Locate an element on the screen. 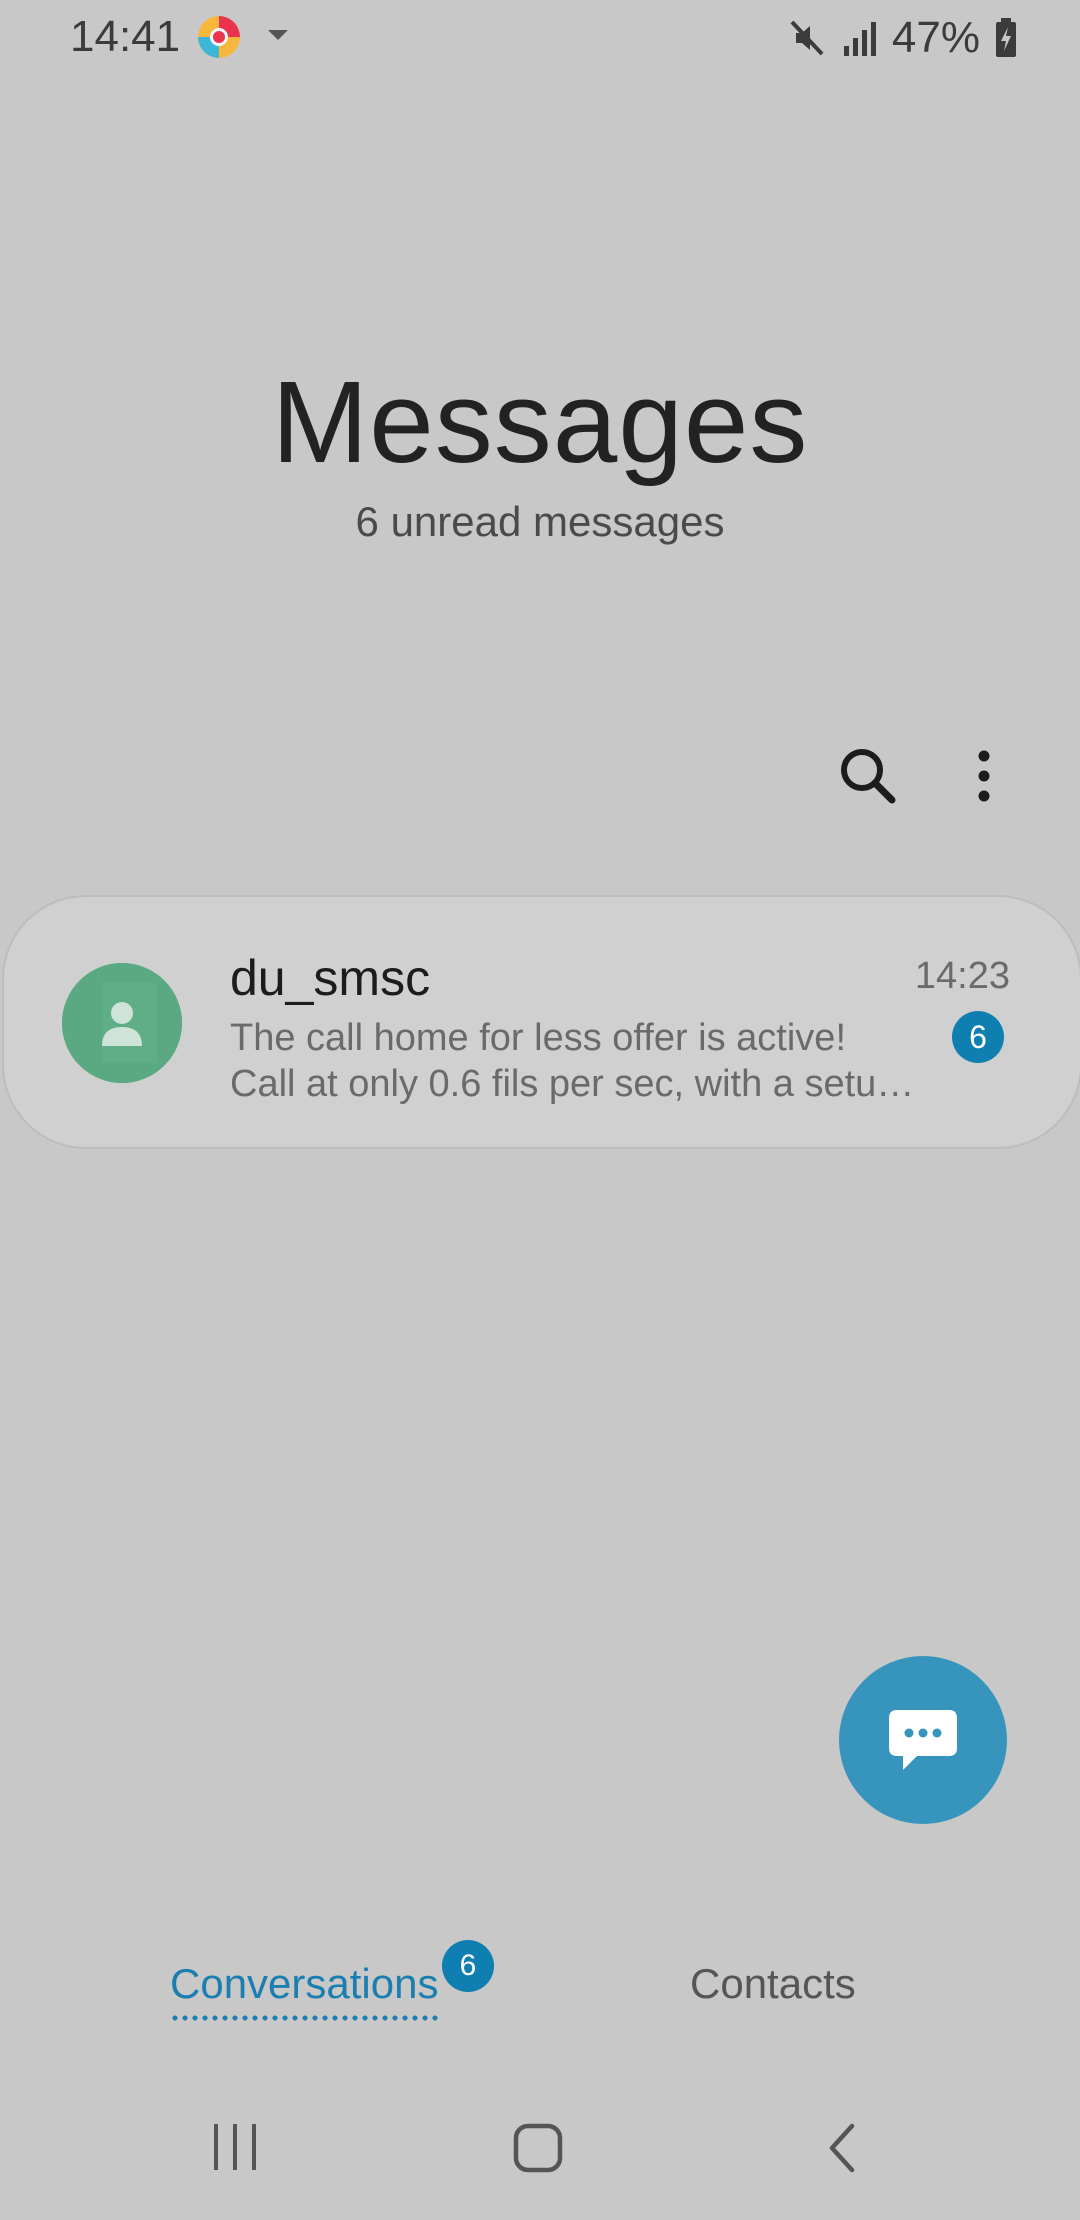 The width and height of the screenshot is (1080, 2220). sender-name: du_smsc is located at coordinates (330, 978).